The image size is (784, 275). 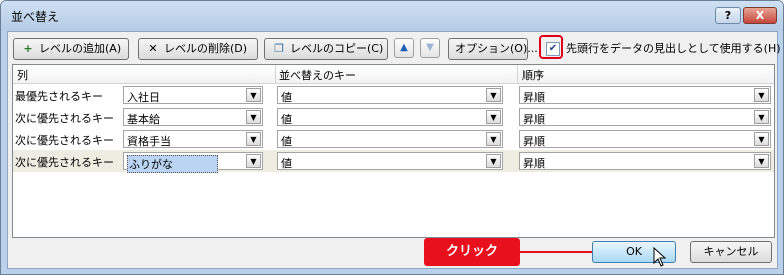 I want to click on sort-level-row: 次に優先されるキー 基本給 ▼ 値 ▼ 昇順 ▼, so click(x=393, y=117).